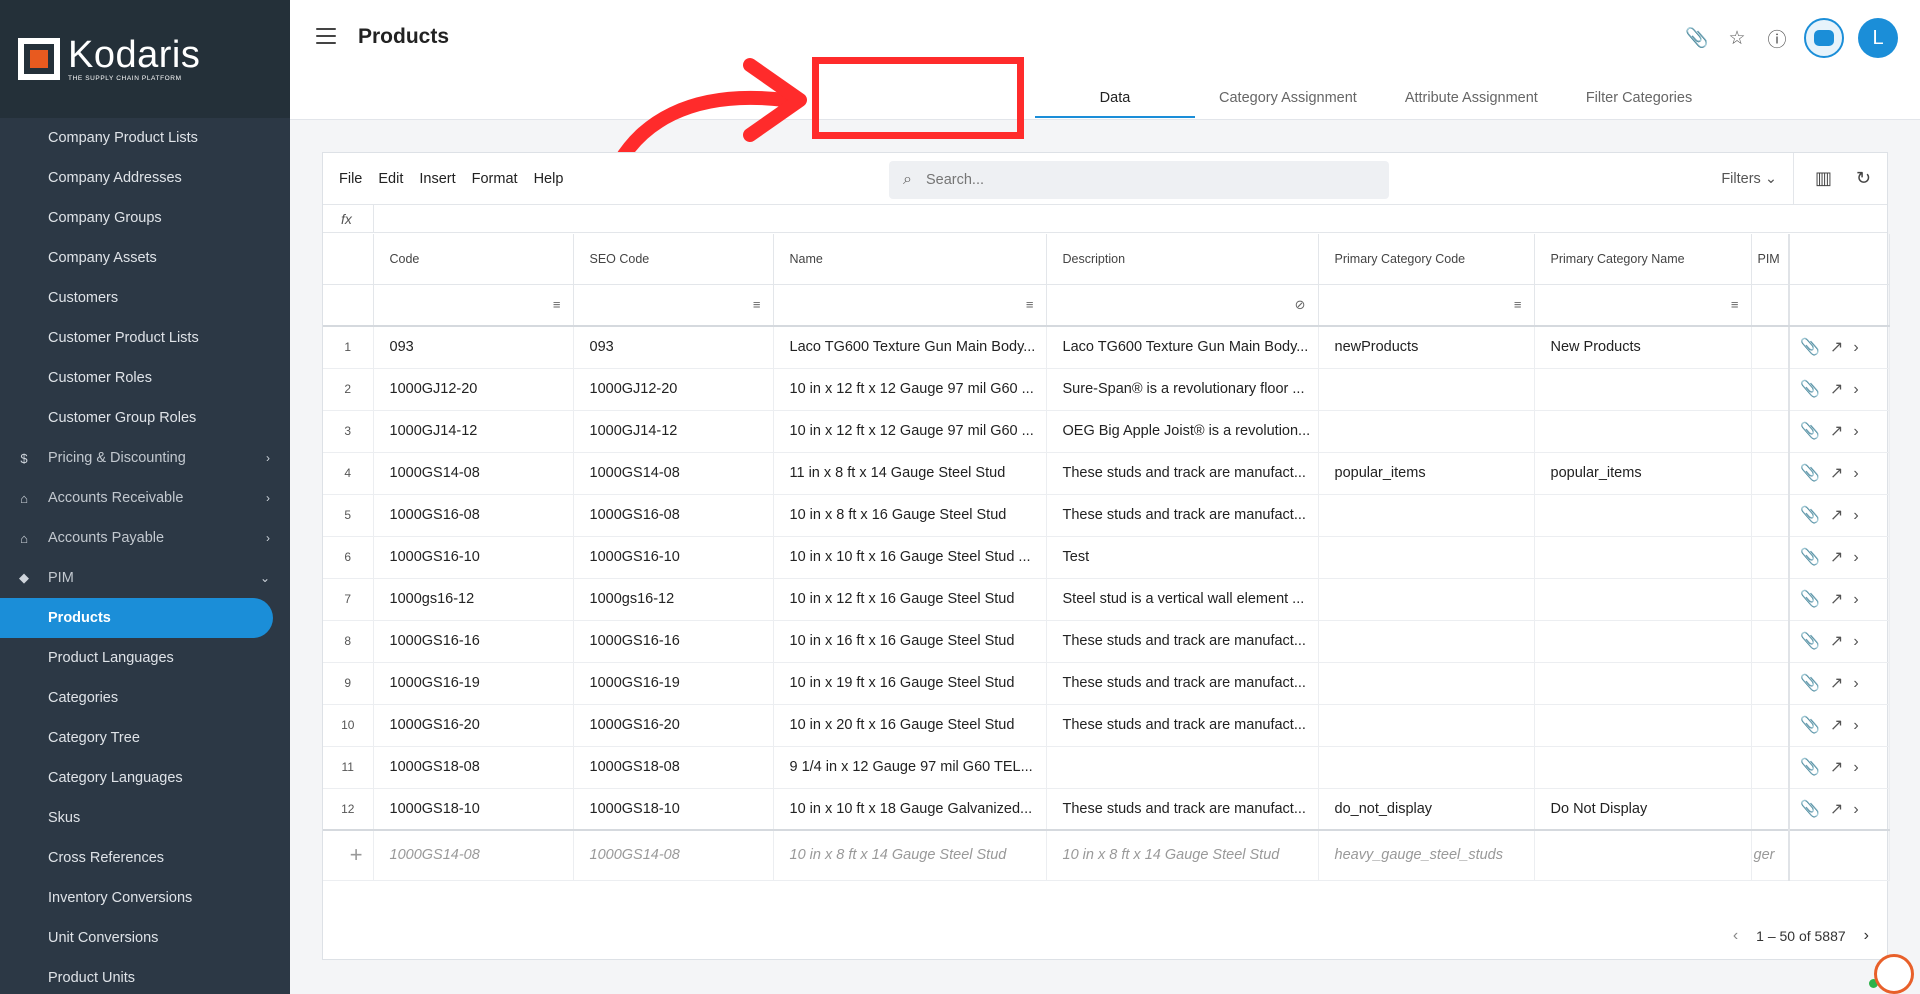 The image size is (1920, 994). I want to click on column-header-pim: PIM, so click(1770, 259).